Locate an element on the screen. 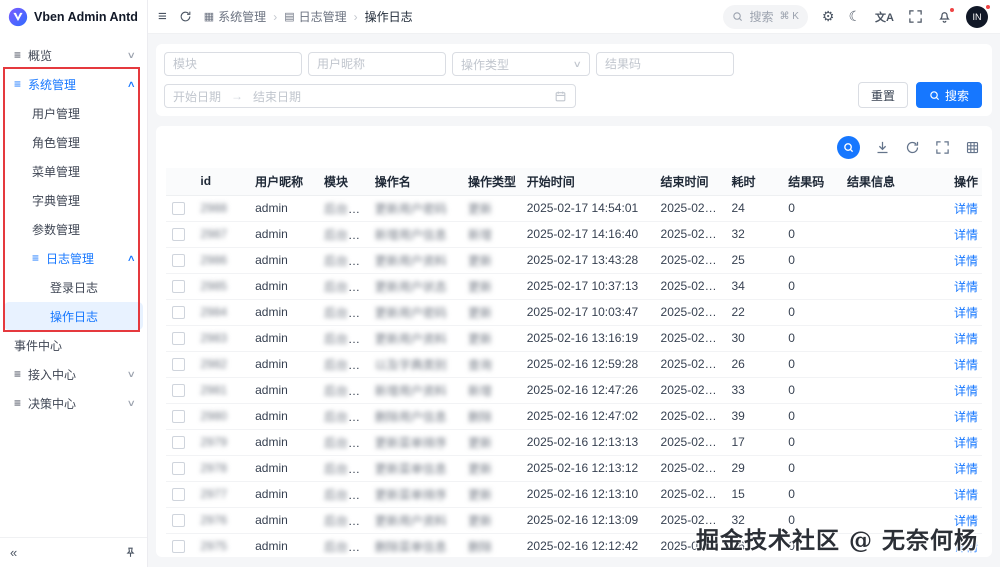 The image size is (1000, 567). export-download-icon is located at coordinates (882, 147).